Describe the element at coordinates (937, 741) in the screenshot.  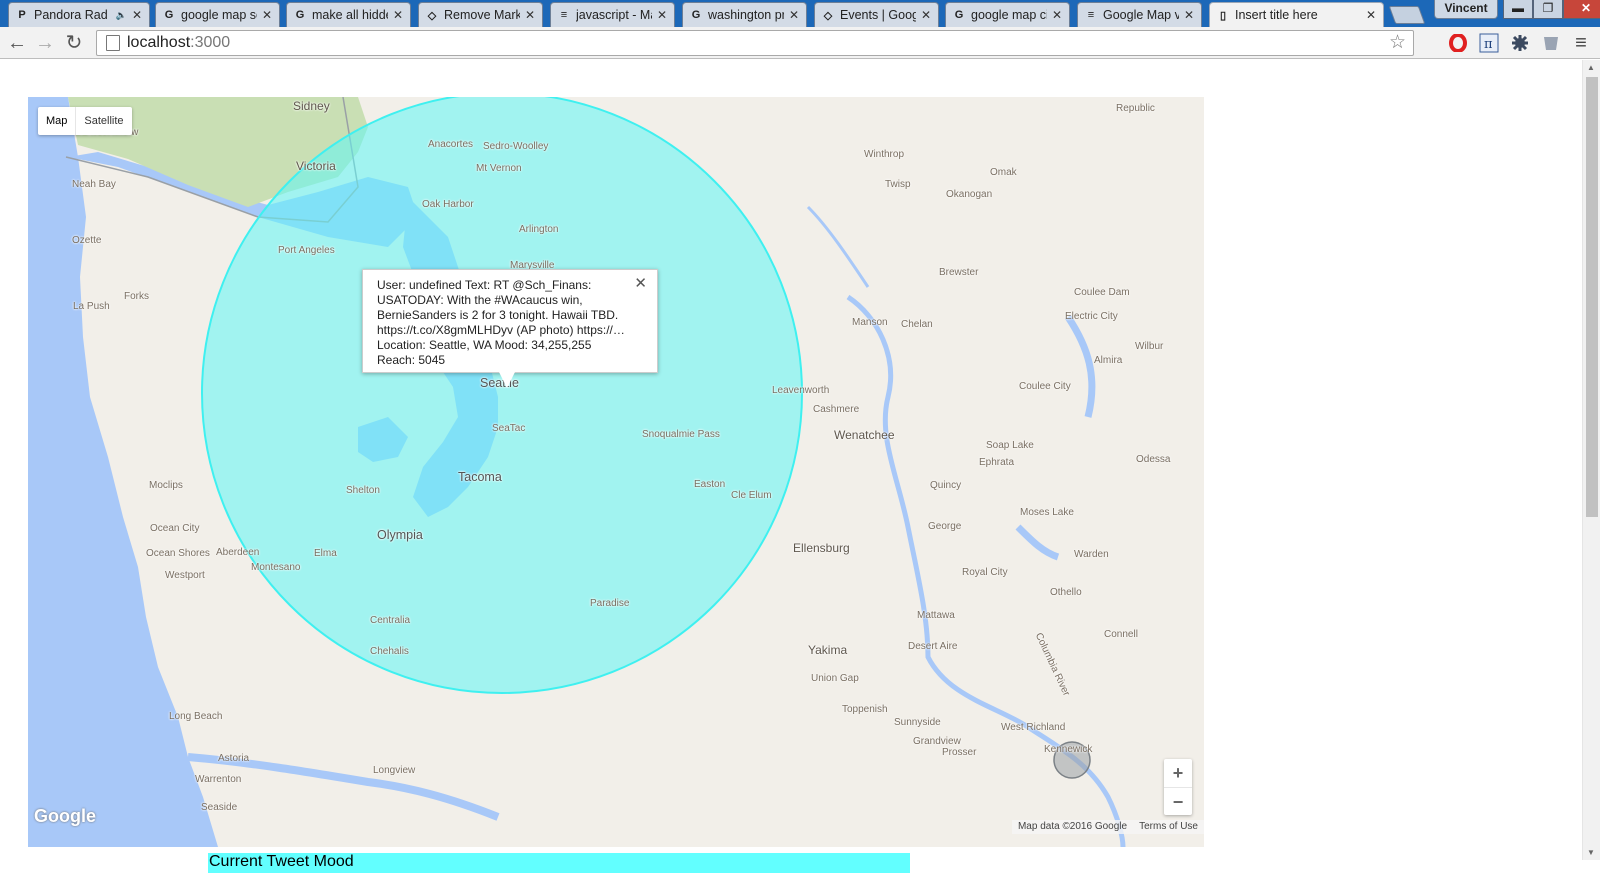
I see `map-place-label: Grandview` at that location.